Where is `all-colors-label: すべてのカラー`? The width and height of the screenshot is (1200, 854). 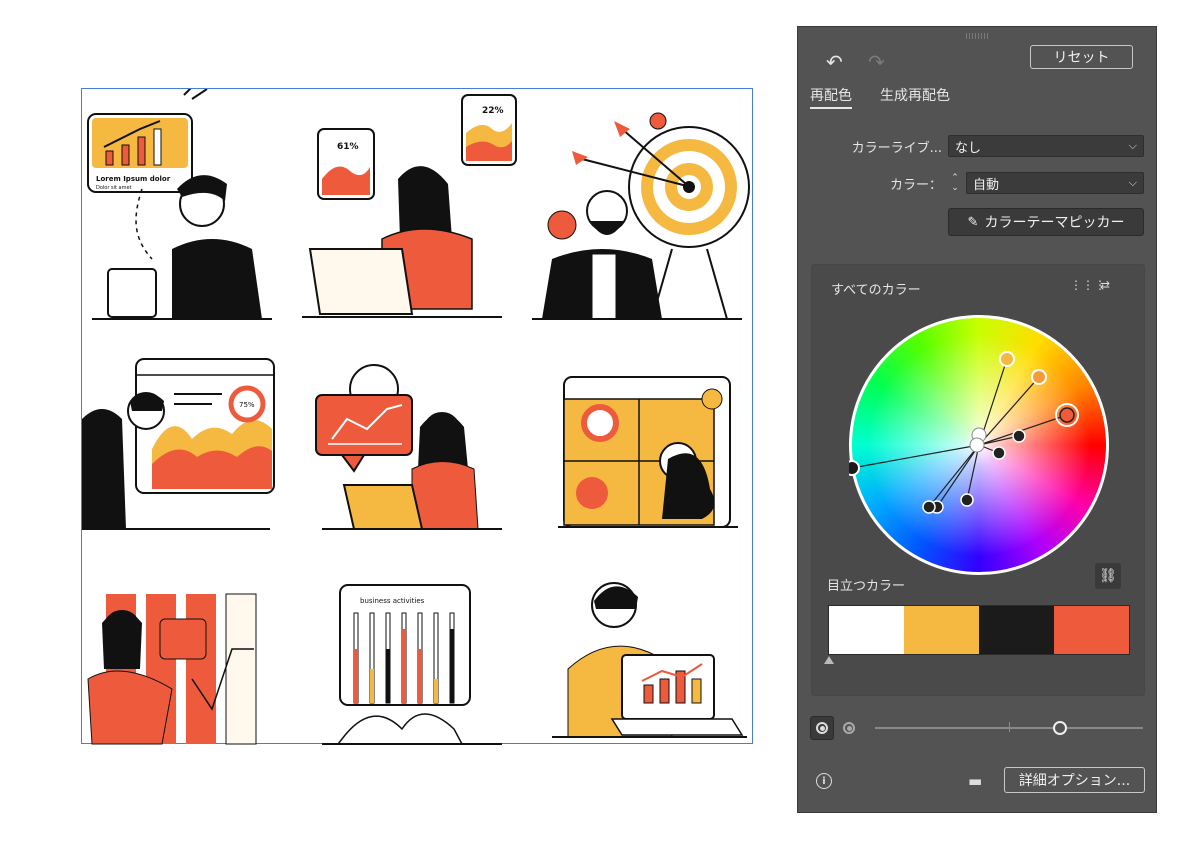
all-colors-label: すべてのカラー is located at coordinates (876, 290).